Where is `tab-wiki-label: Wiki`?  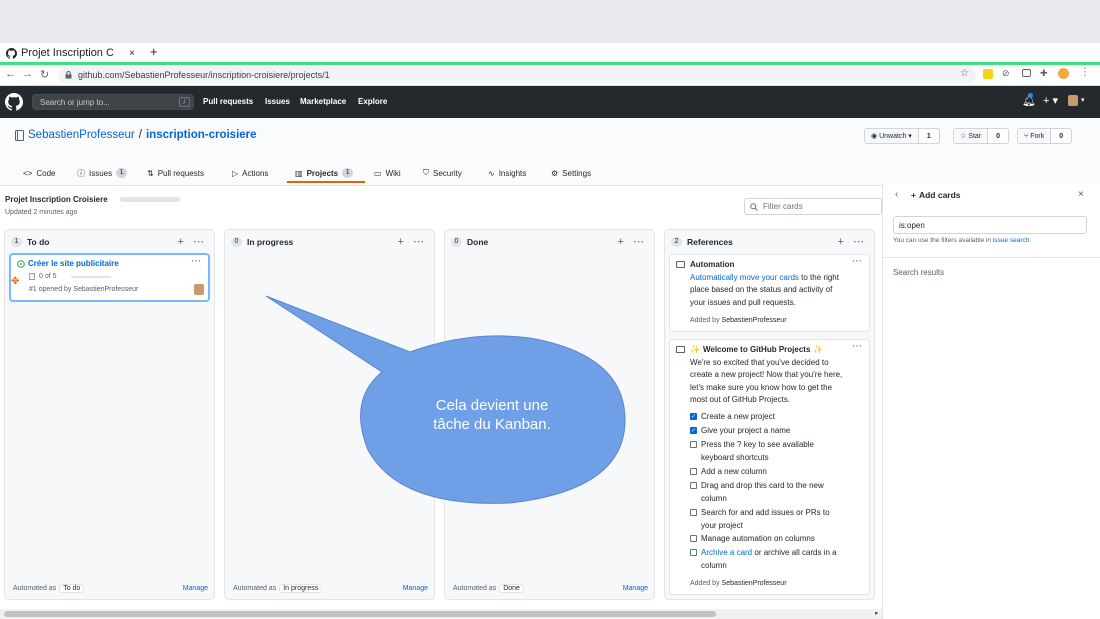
tab-wiki-label: Wiki is located at coordinates (393, 173).